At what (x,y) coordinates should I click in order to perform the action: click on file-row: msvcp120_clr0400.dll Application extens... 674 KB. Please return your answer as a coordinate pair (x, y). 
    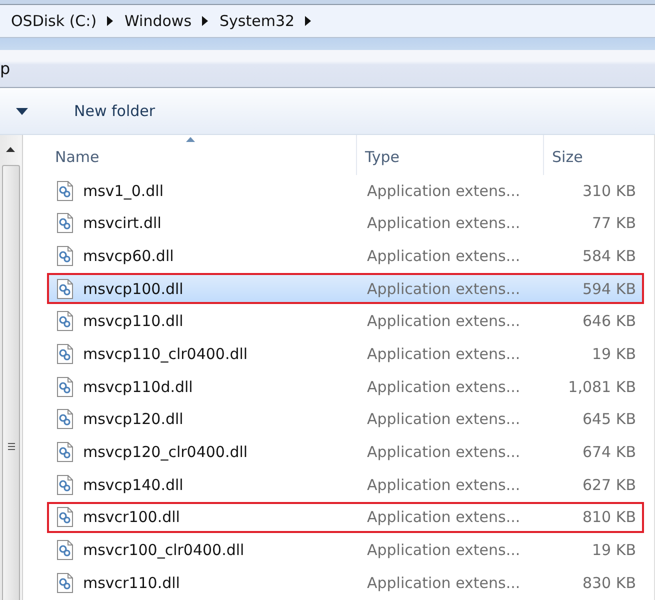
    Looking at the image, I should click on (345, 452).